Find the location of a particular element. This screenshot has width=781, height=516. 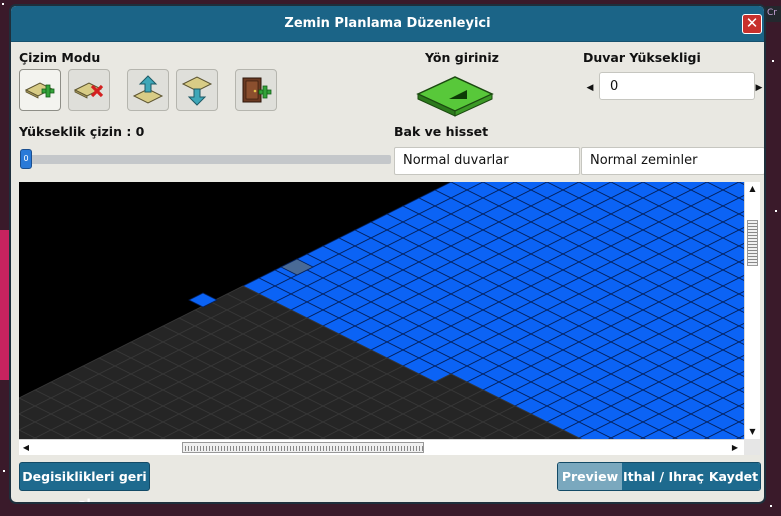

door-tool is located at coordinates (256, 90).